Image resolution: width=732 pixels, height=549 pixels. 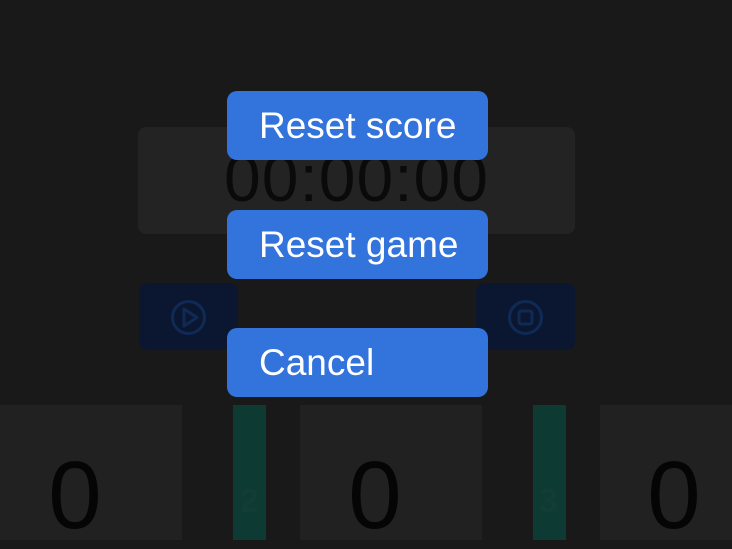 I want to click on score-value-1: 0, so click(x=75, y=495).